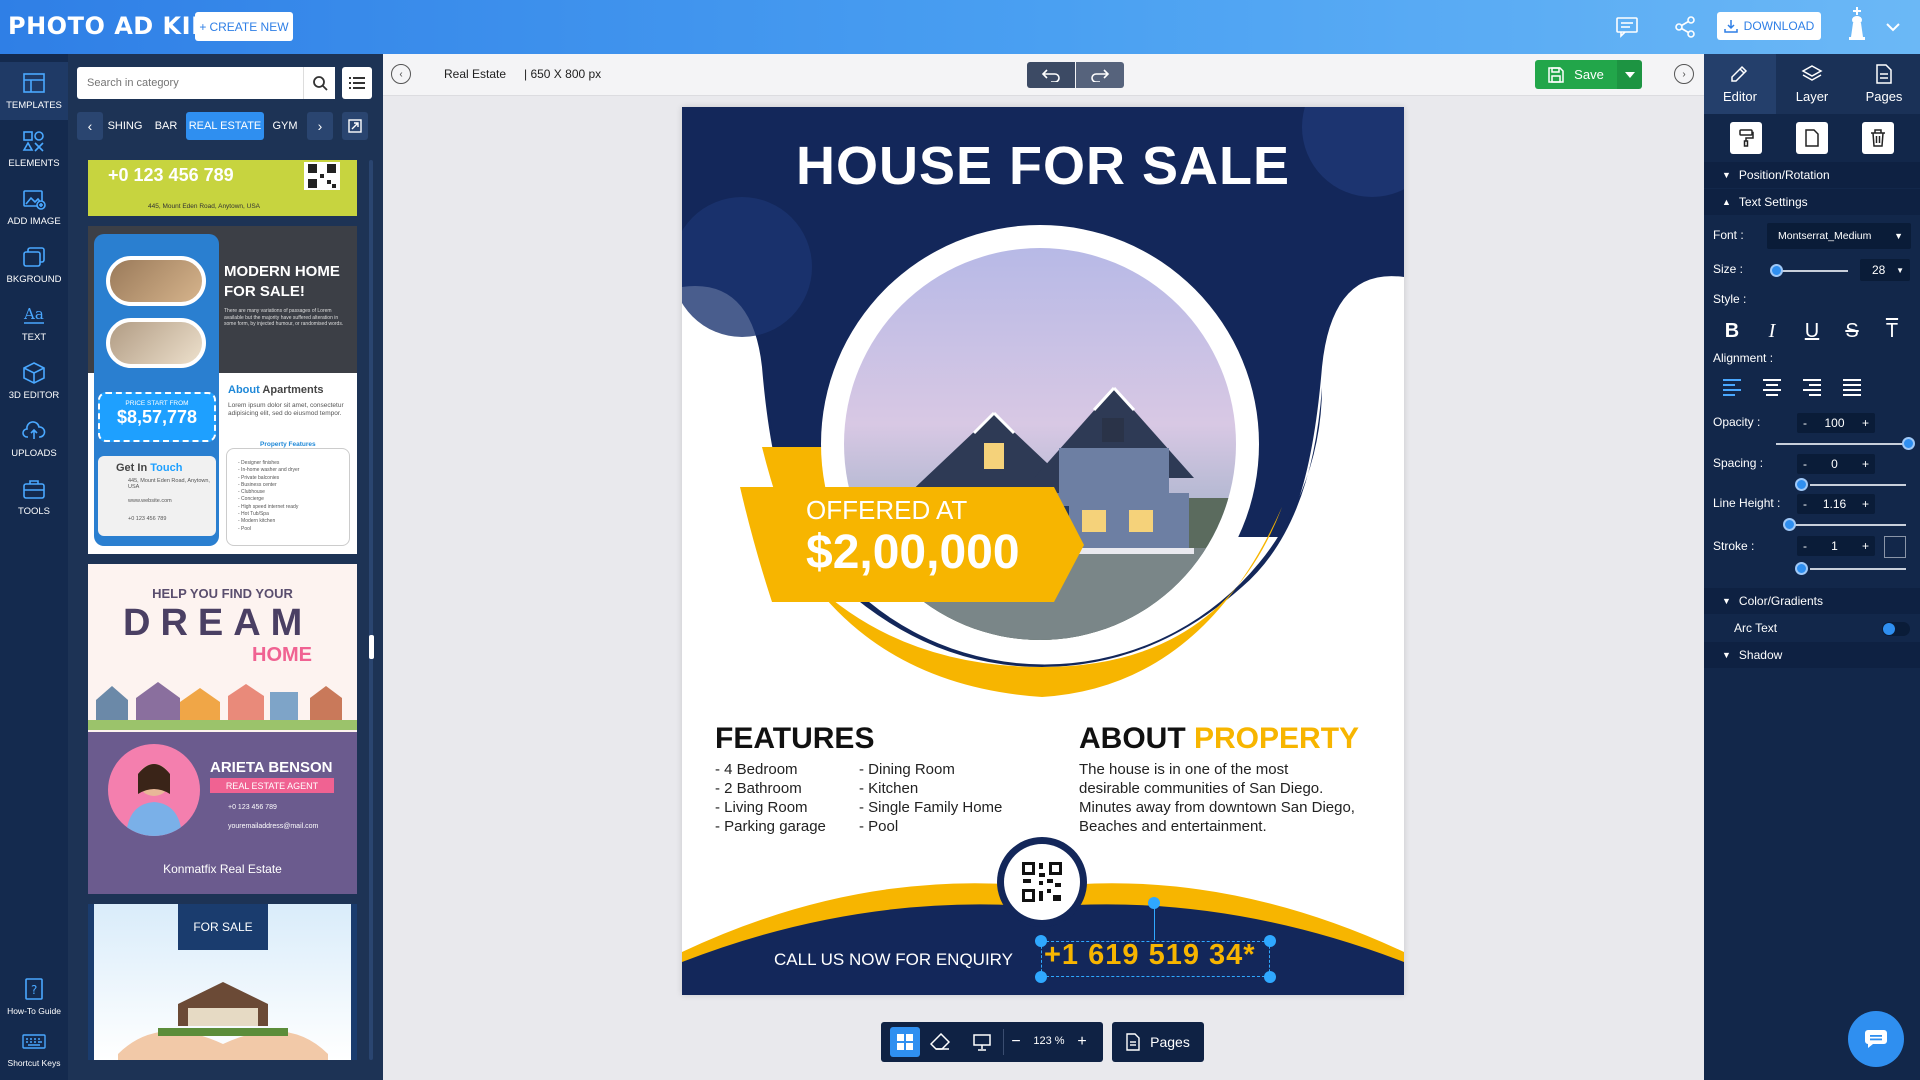 This screenshot has width=1920, height=1080. What do you see at coordinates (1893, 27) in the screenshot?
I see `chevron-down-icon` at bounding box center [1893, 27].